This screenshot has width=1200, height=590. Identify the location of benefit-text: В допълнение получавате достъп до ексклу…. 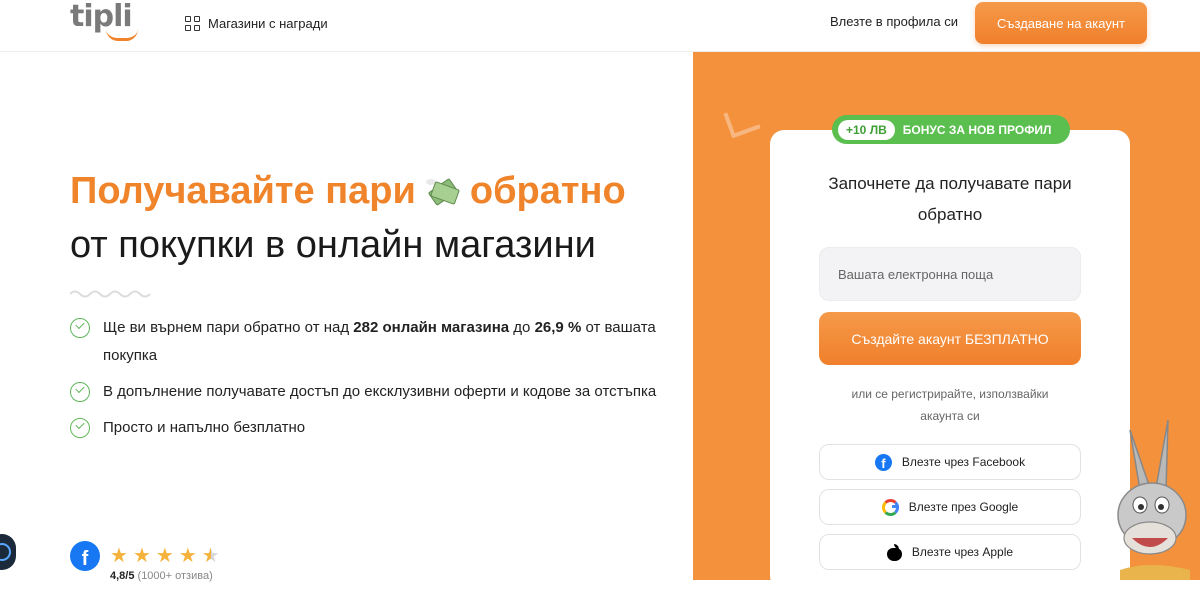
(380, 391).